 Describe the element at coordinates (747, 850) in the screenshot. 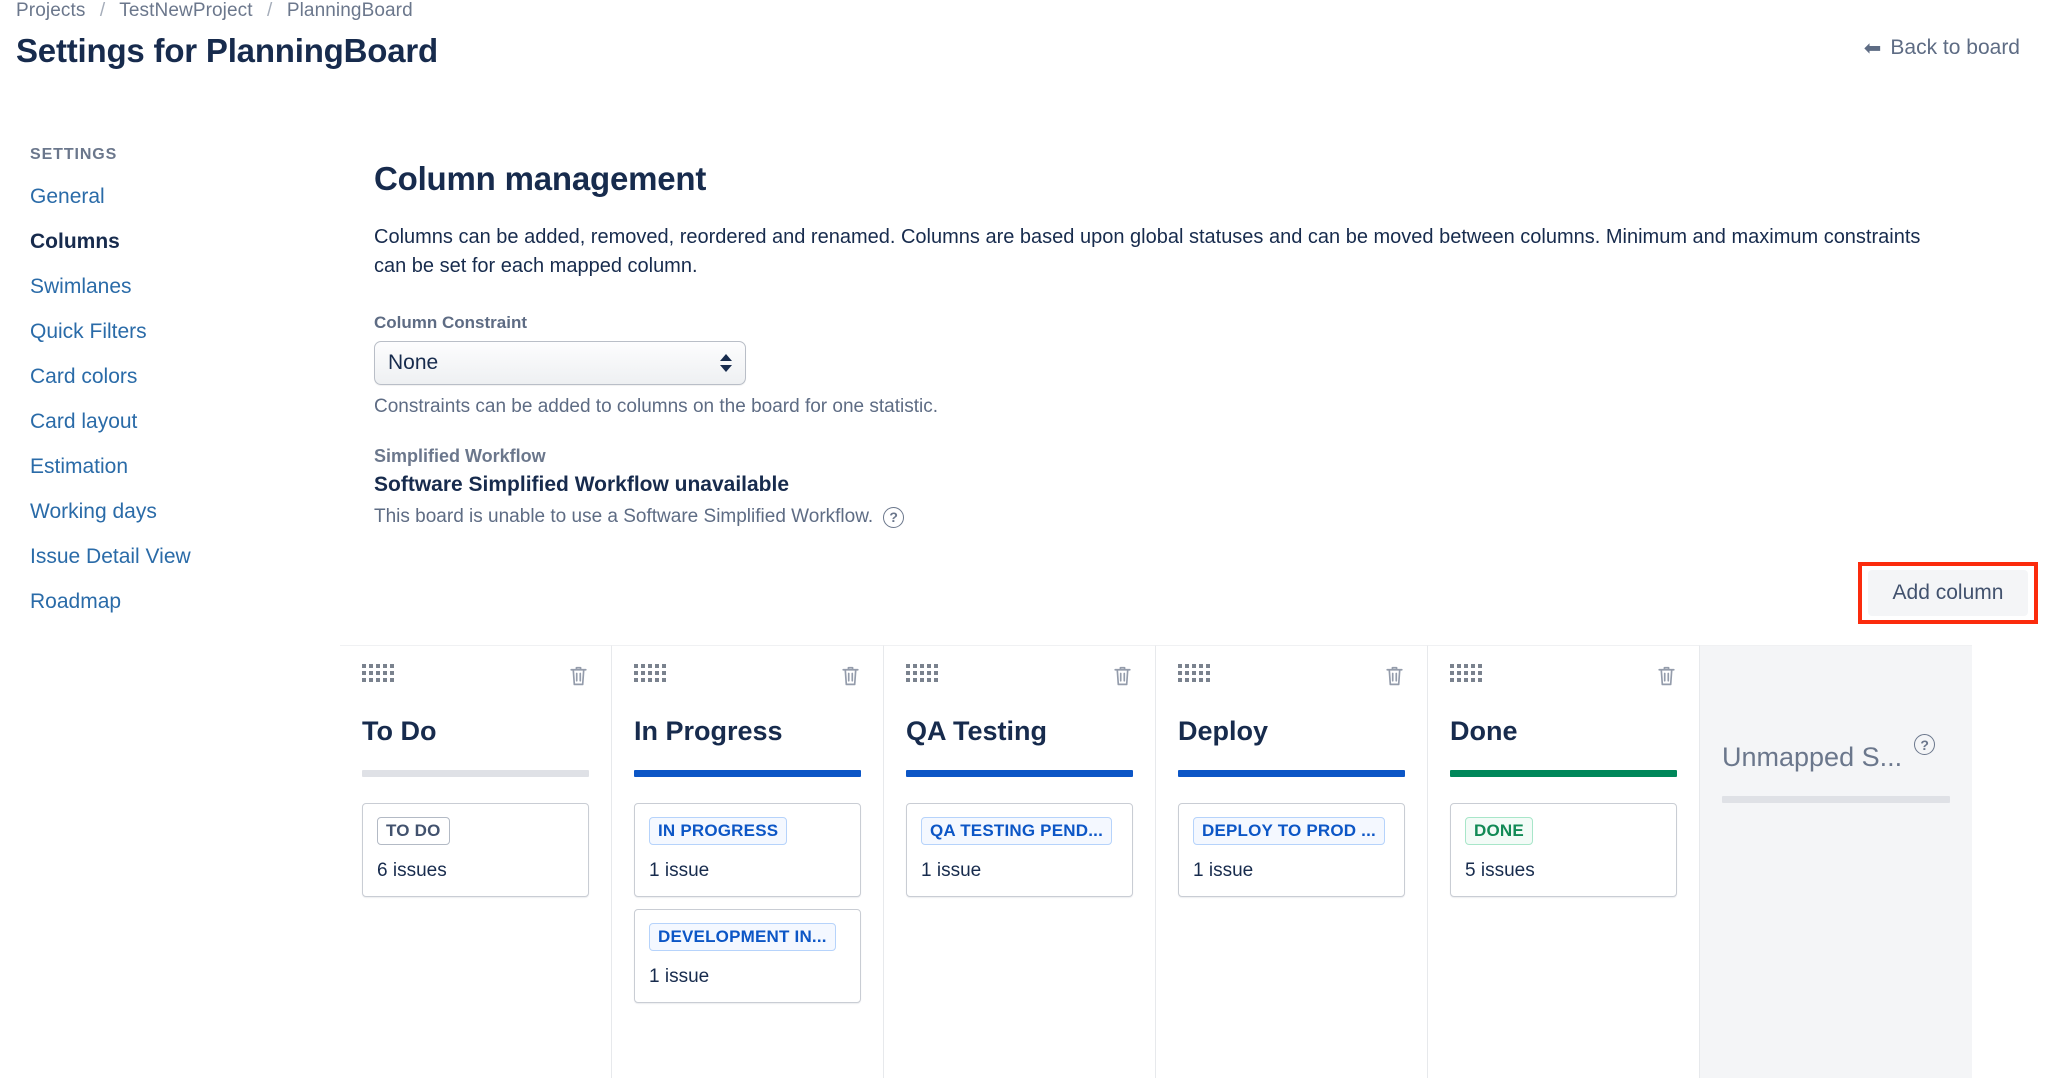

I see `status-card: IN PROGRESS 1 issue` at that location.